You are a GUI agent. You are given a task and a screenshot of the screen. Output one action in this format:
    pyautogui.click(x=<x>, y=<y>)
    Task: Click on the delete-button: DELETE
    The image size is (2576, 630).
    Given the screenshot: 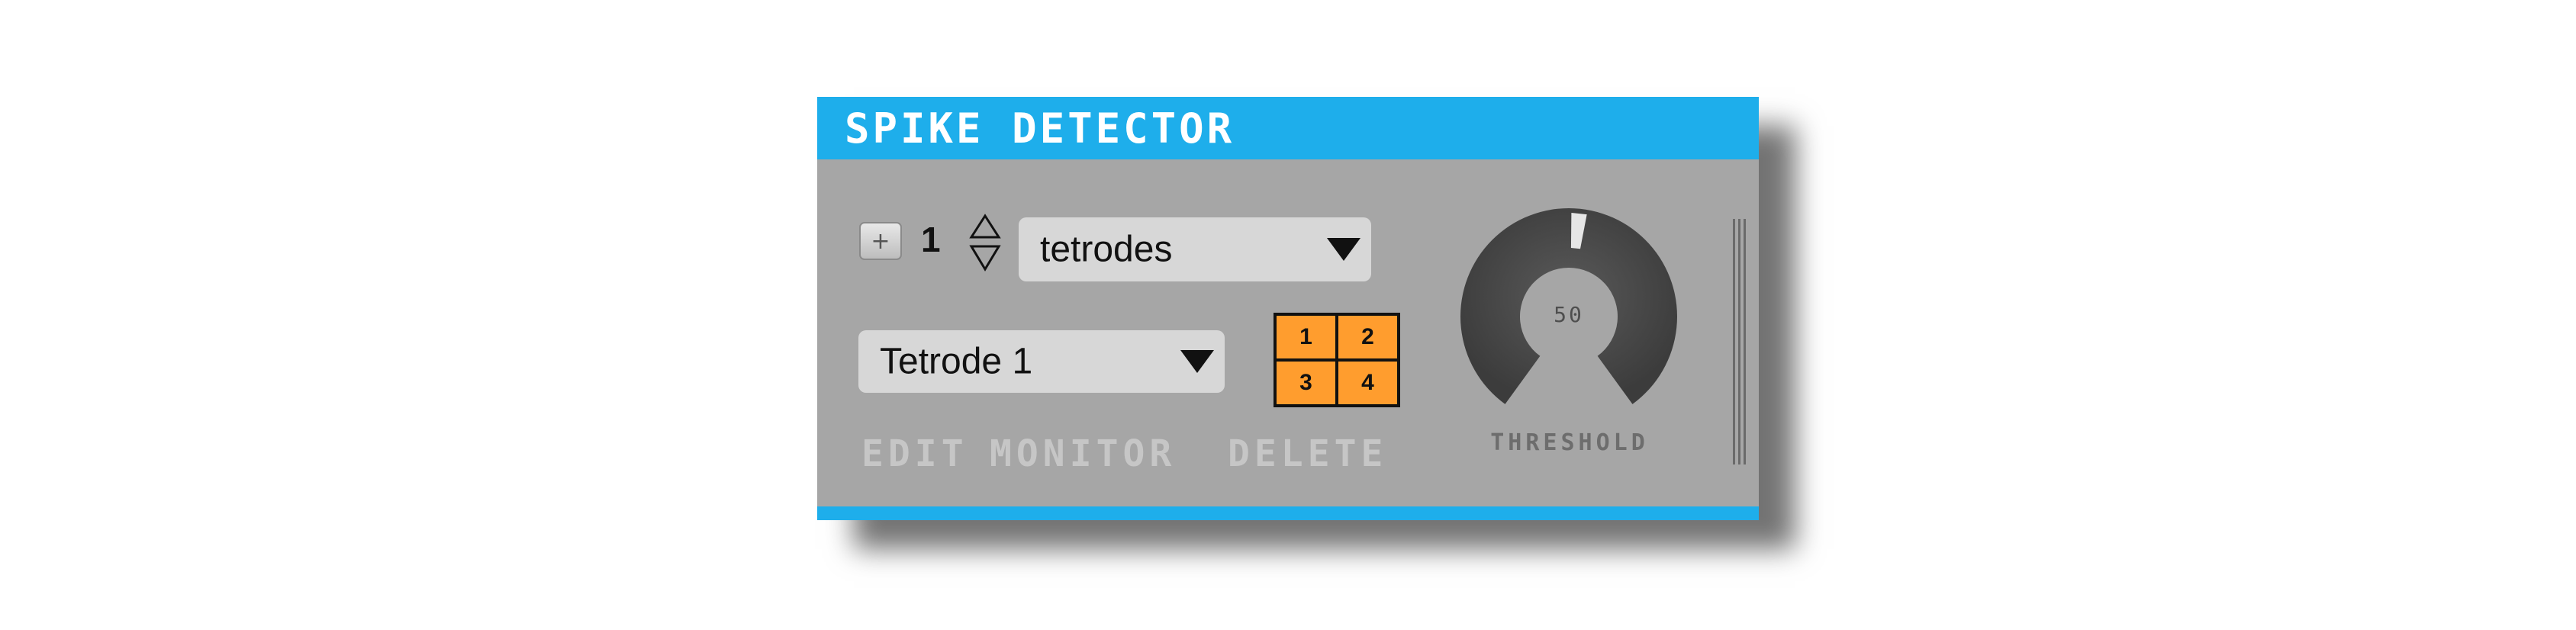 What is the action you would take?
    pyautogui.click(x=1307, y=453)
    